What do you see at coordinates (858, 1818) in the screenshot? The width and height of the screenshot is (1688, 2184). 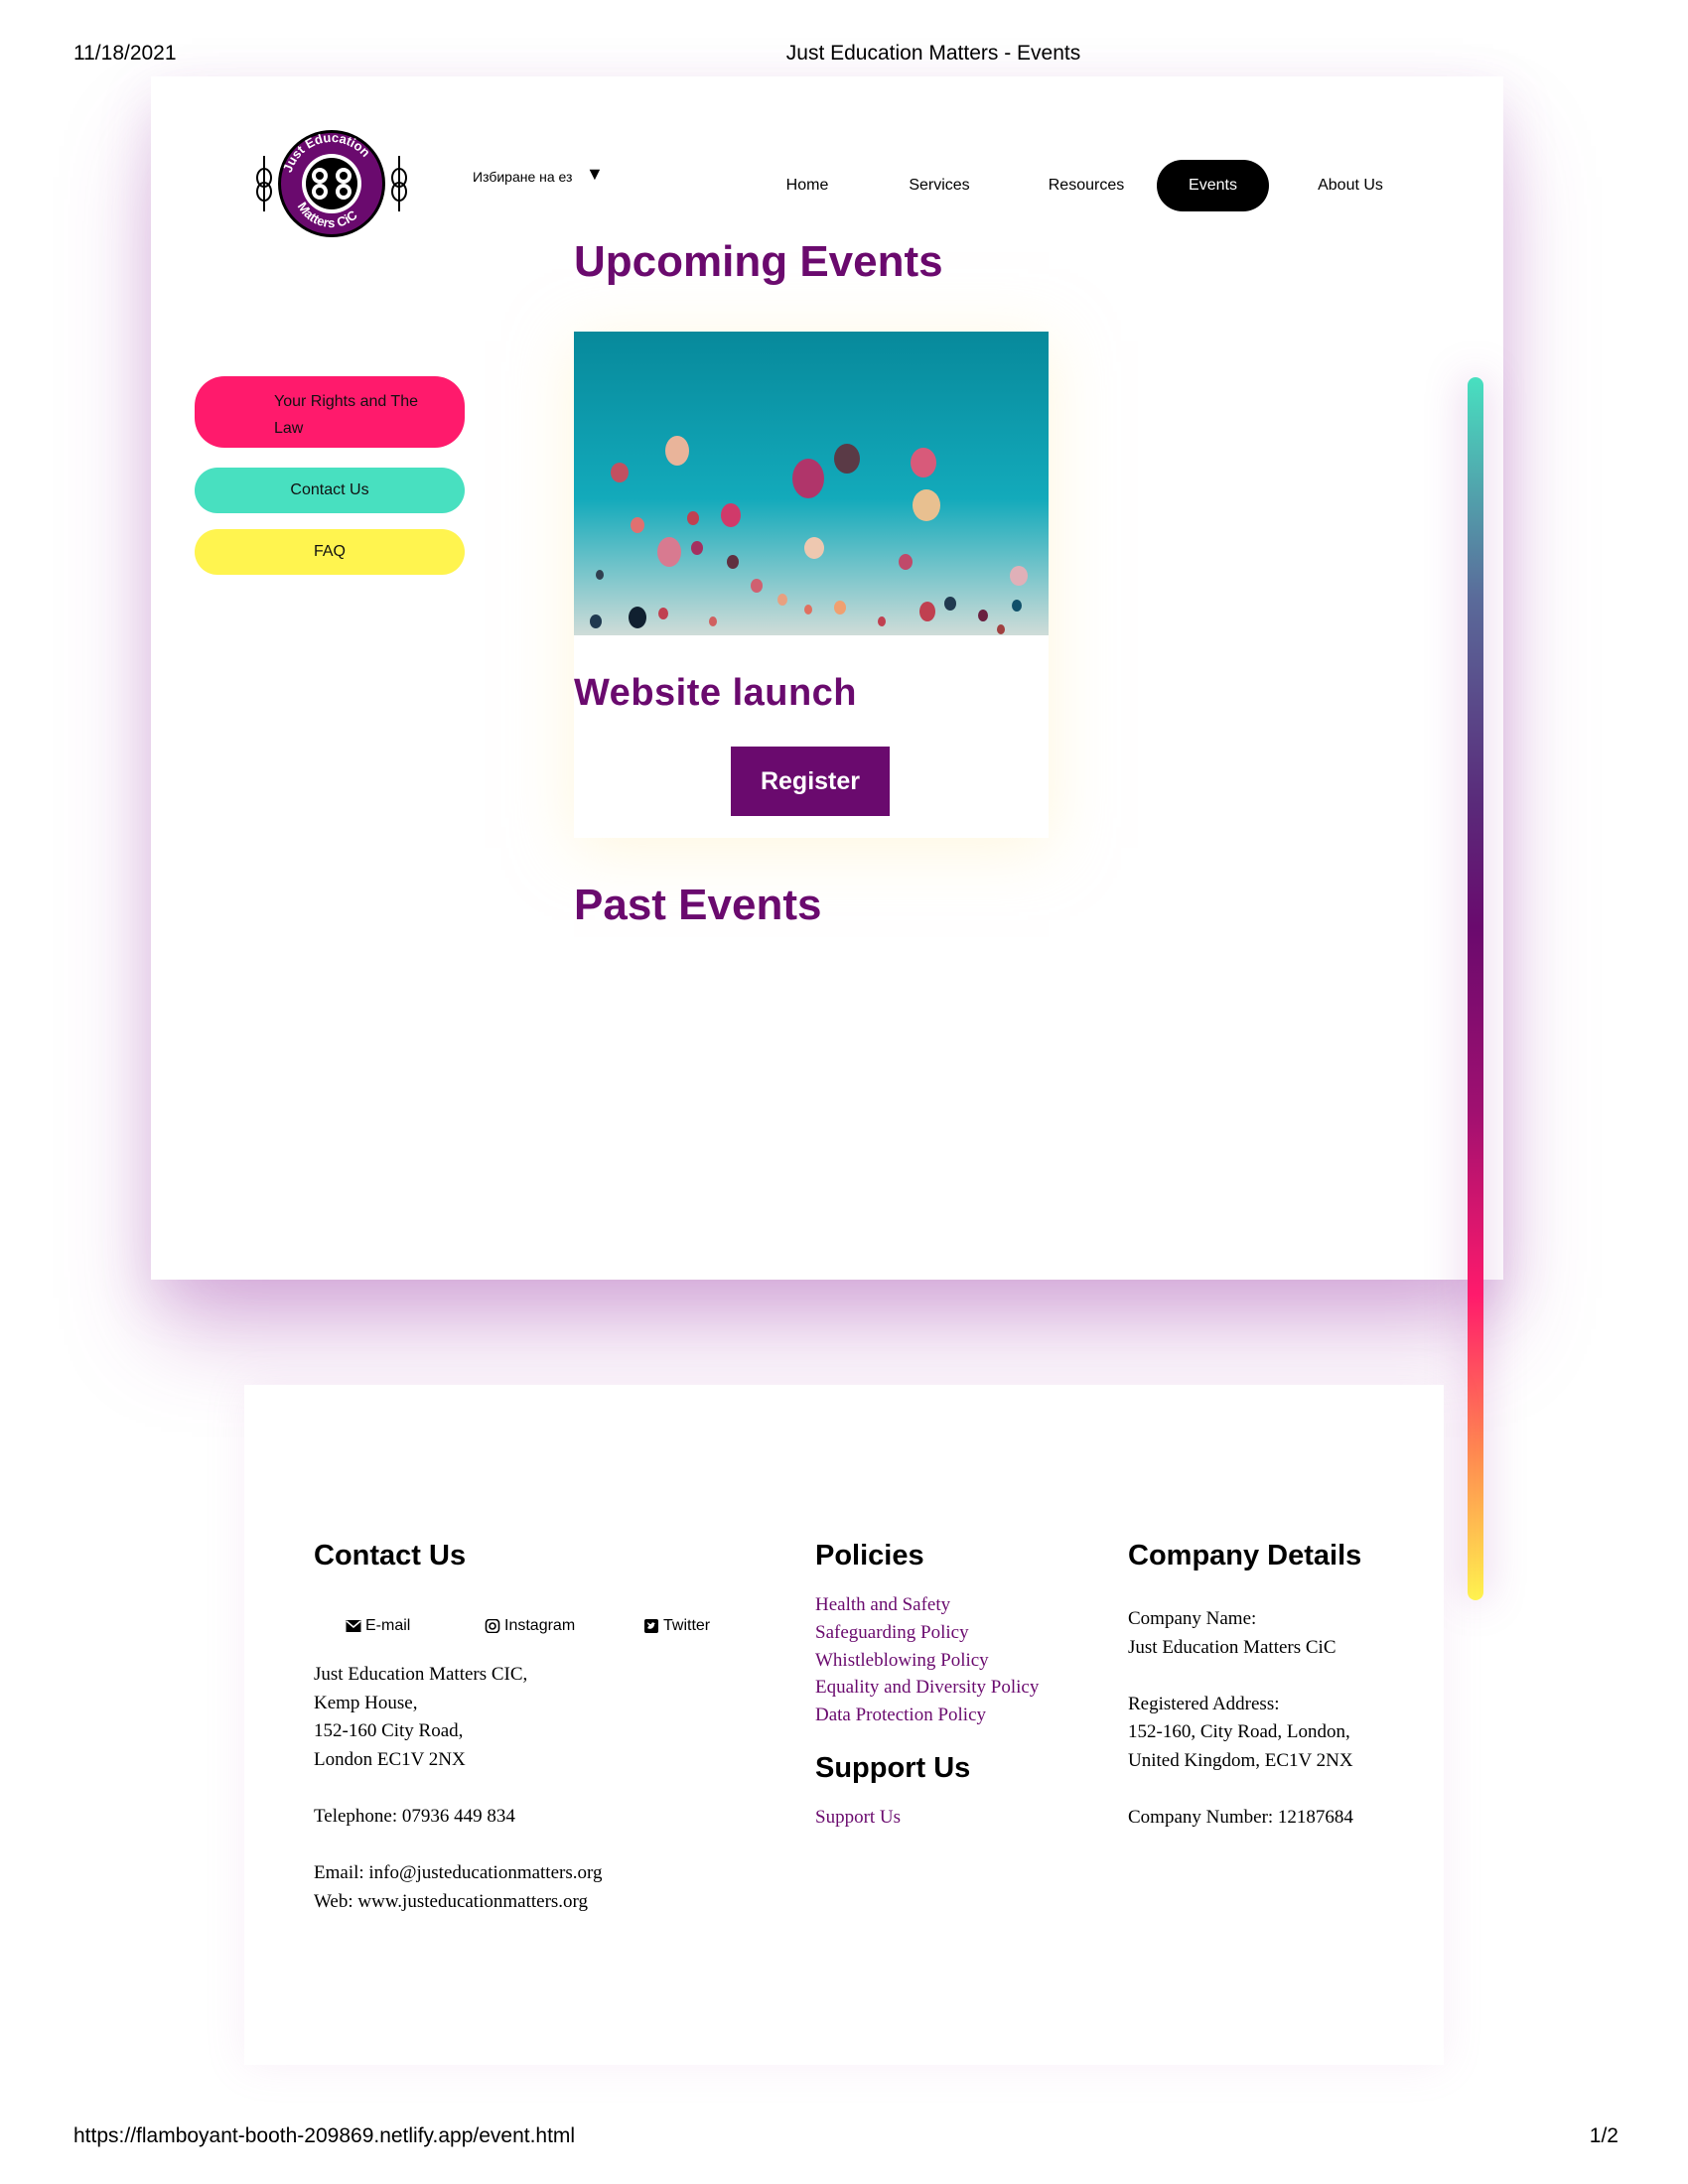 I see `support-us-link: Support Us` at bounding box center [858, 1818].